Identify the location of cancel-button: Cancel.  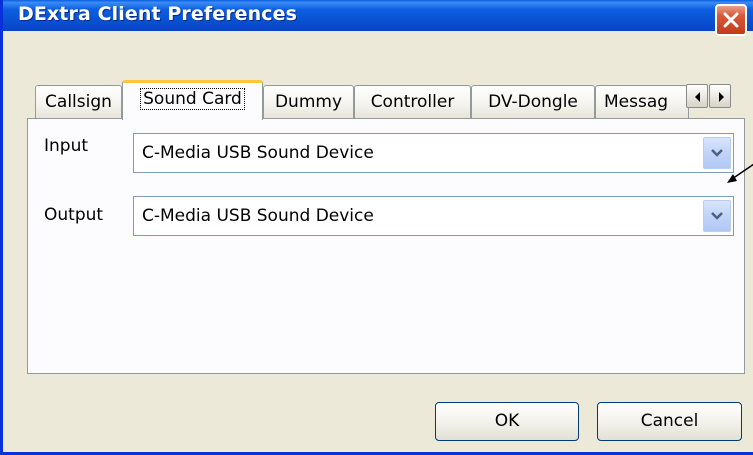
(669, 421).